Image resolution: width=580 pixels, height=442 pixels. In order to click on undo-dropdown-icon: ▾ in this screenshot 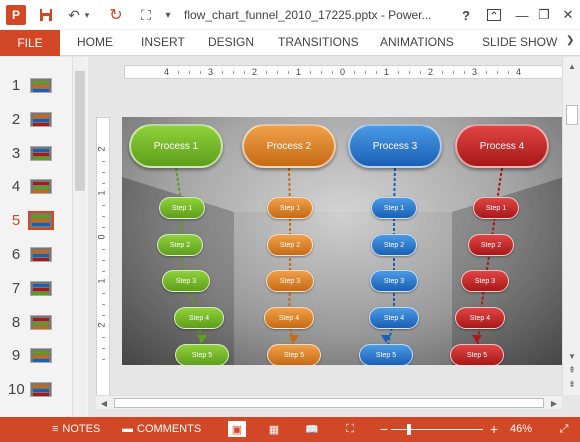, I will do `click(87, 15)`.